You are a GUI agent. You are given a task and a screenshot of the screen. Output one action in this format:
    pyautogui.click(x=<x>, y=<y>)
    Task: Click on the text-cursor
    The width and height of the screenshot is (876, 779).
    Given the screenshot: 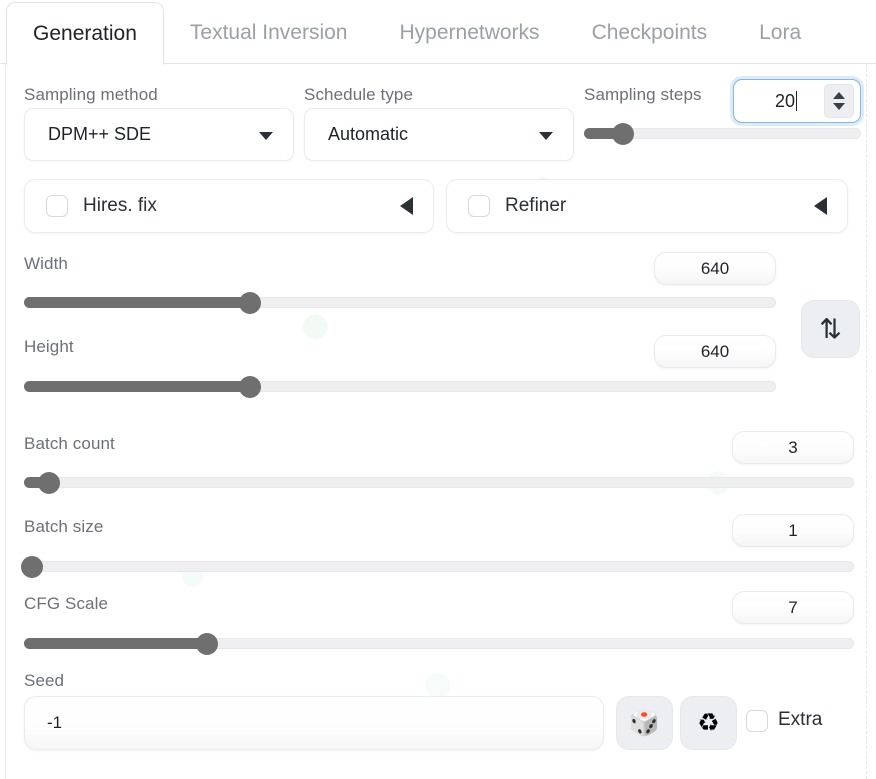 What is the action you would take?
    pyautogui.click(x=797, y=100)
    